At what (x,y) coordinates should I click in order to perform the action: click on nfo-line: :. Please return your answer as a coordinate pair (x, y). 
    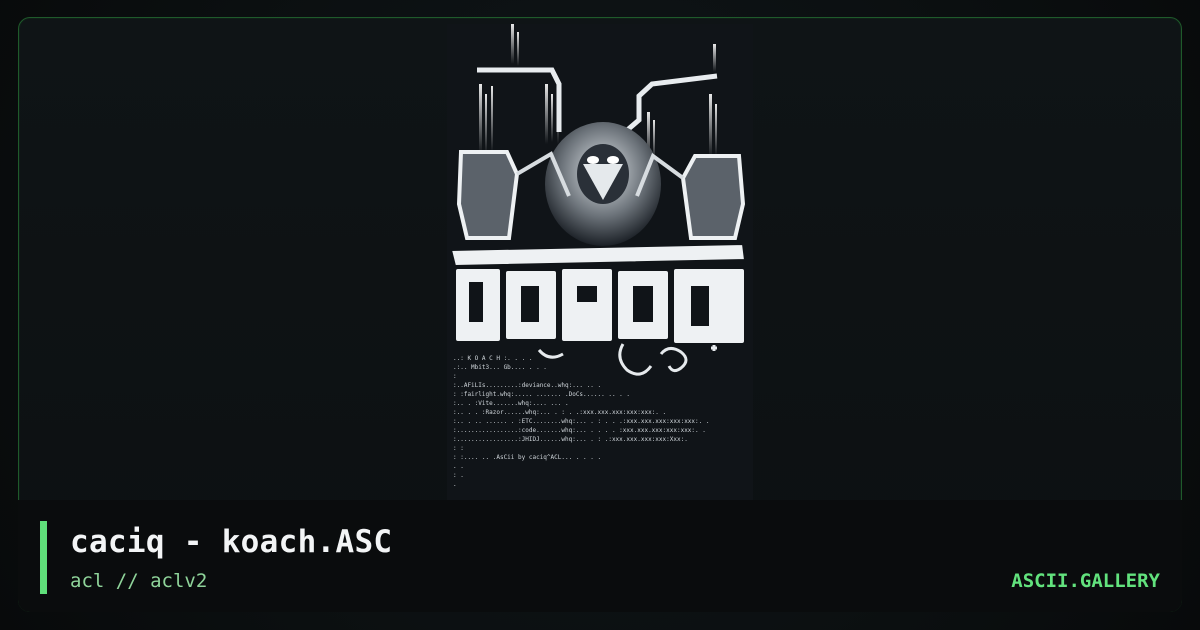
    Looking at the image, I should click on (455, 376).